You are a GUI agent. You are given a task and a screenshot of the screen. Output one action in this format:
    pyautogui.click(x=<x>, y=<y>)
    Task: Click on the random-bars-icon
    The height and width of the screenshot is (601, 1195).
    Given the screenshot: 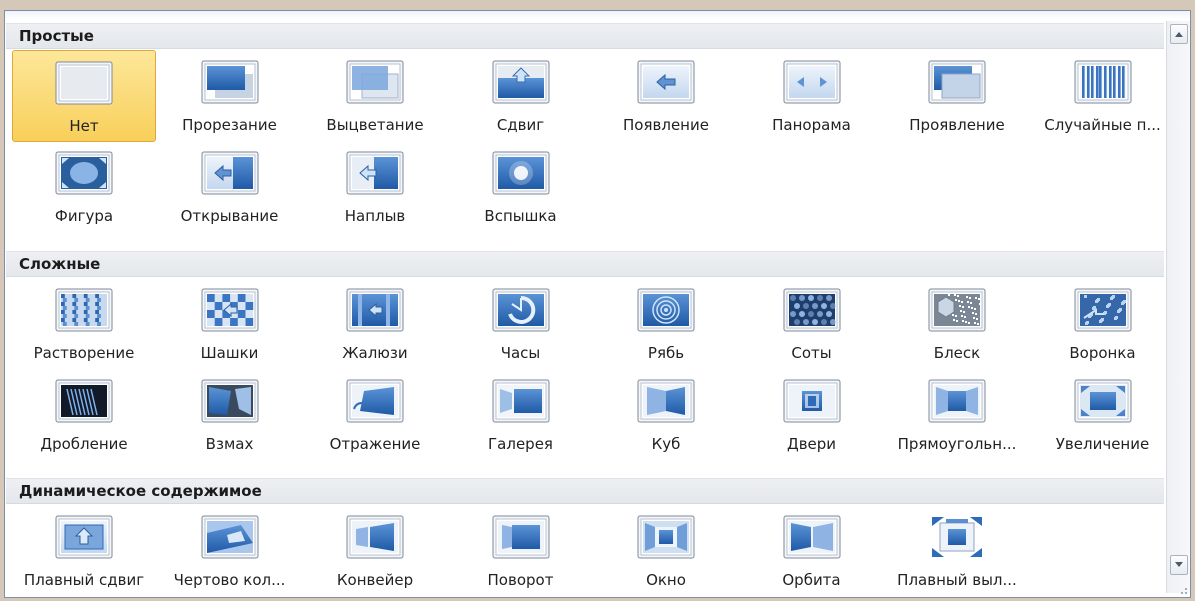 What is the action you would take?
    pyautogui.click(x=1103, y=82)
    